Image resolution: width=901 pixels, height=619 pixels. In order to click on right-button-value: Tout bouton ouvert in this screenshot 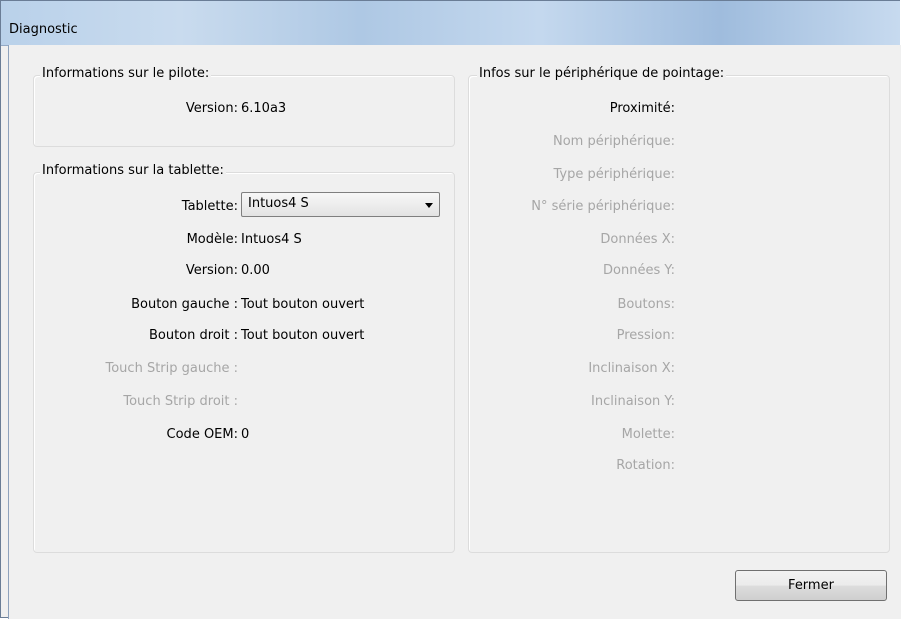, I will do `click(303, 335)`.